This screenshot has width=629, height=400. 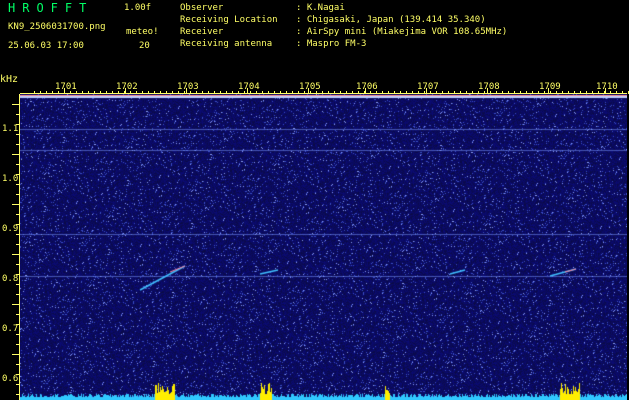 I want to click on x-tick-label: 1703, so click(x=188, y=87).